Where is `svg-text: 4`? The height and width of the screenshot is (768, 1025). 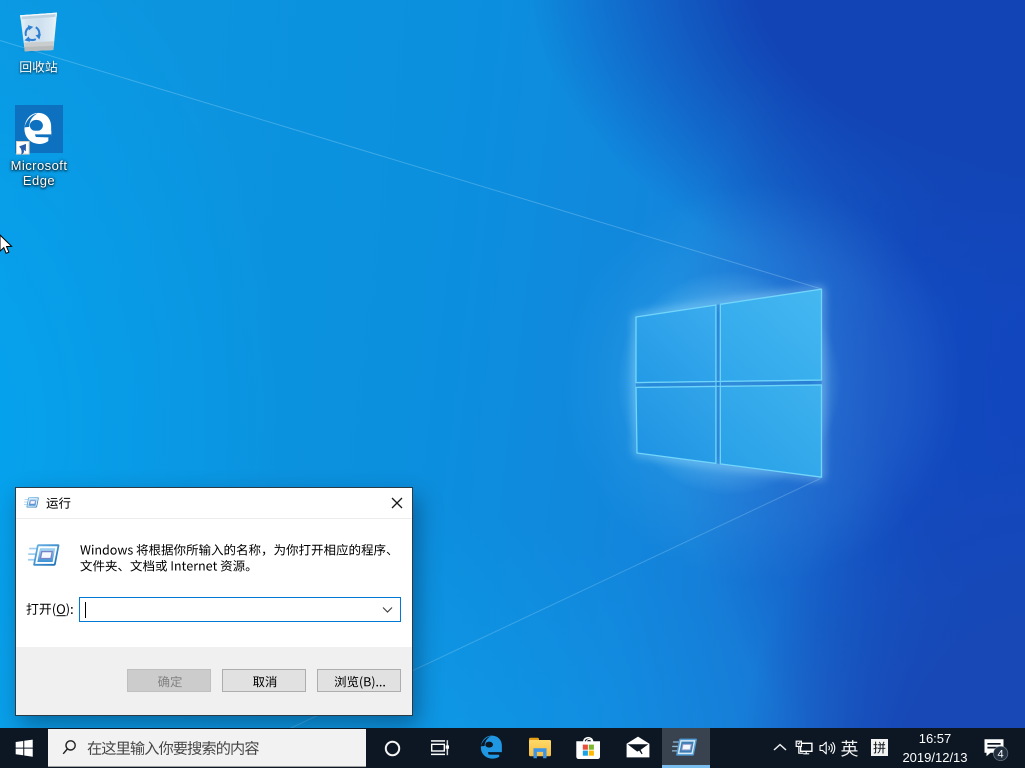 svg-text: 4 is located at coordinates (1001, 754).